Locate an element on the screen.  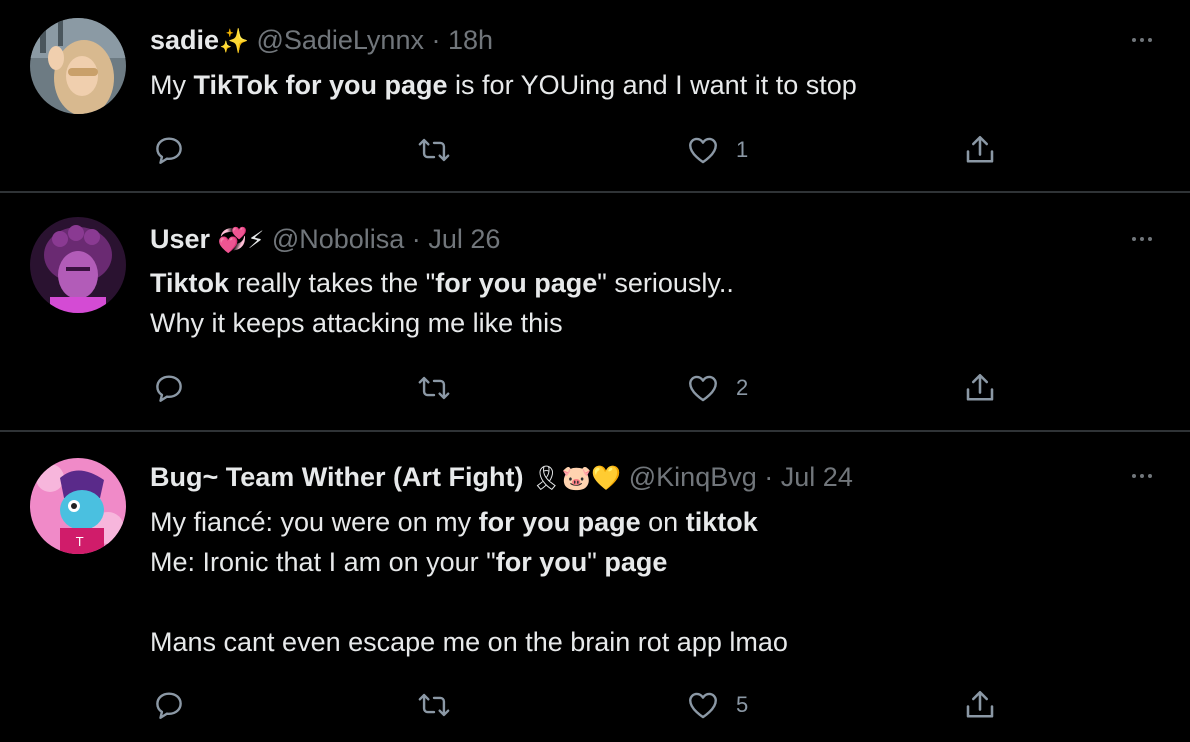
avatar: T is located at coordinates (78, 506).